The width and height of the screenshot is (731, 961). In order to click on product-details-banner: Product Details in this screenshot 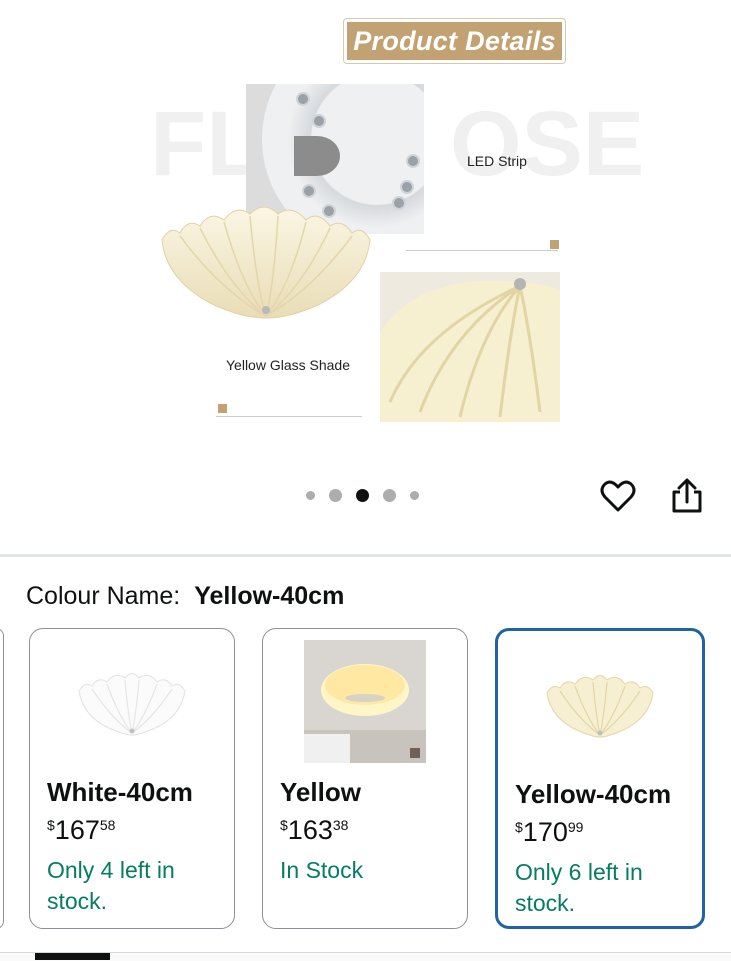, I will do `click(454, 41)`.